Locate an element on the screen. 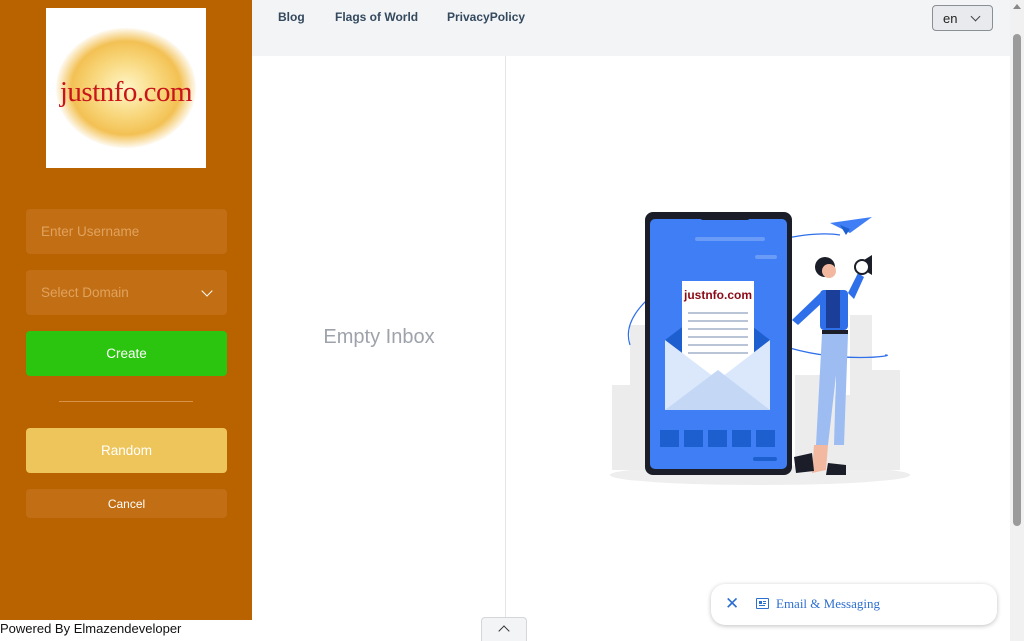 This screenshot has height=641, width=1024. domain-select: Select Domain is located at coordinates (126, 292).